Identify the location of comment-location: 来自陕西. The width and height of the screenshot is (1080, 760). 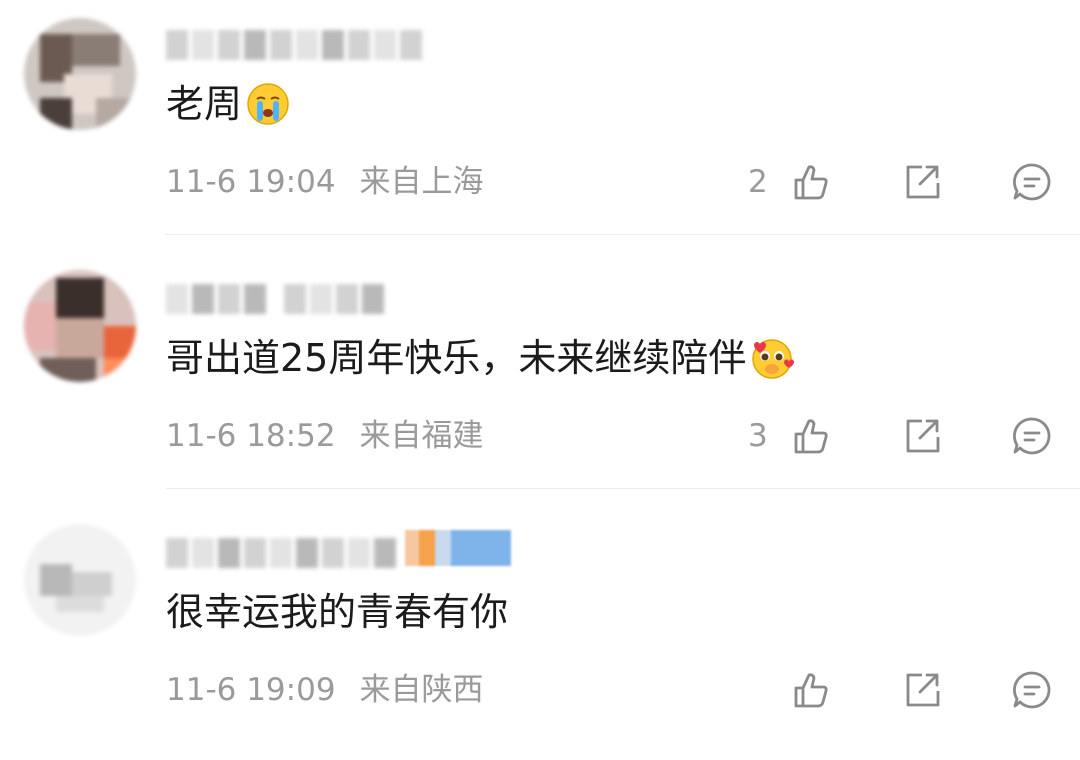
(421, 690).